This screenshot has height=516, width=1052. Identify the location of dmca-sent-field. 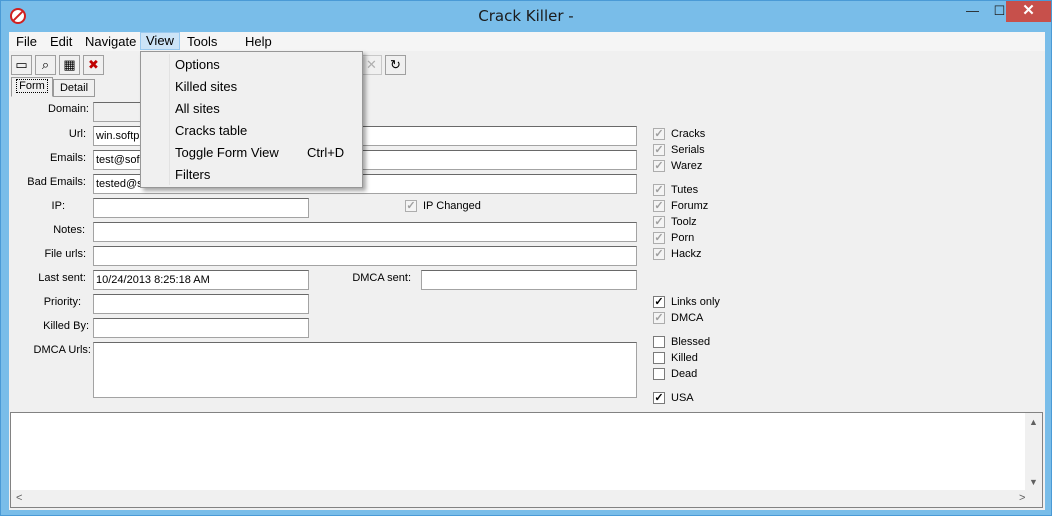
(529, 280).